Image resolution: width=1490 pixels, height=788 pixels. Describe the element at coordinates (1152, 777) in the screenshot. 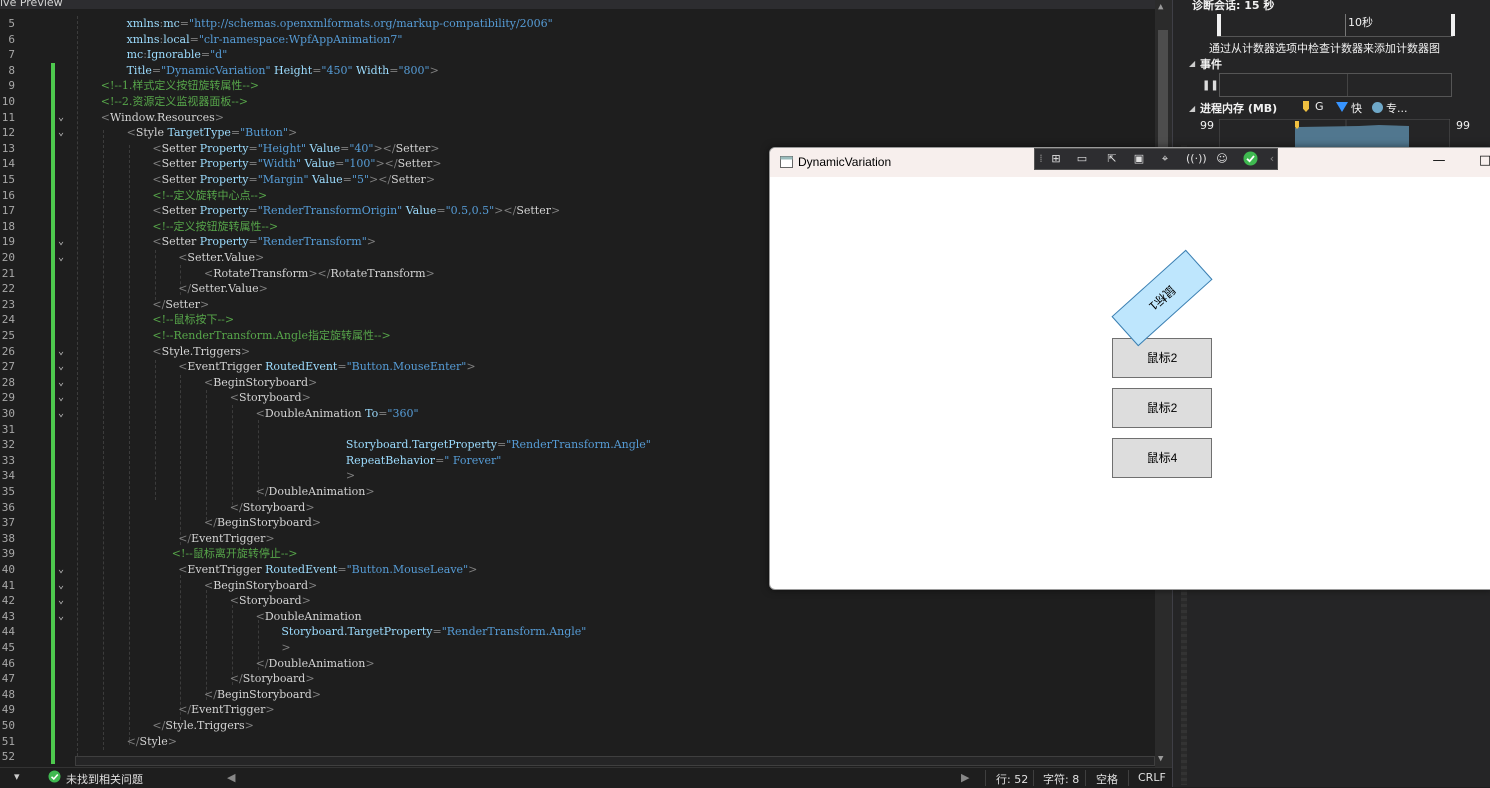

I see `line-ending-indicator: CRLF` at that location.